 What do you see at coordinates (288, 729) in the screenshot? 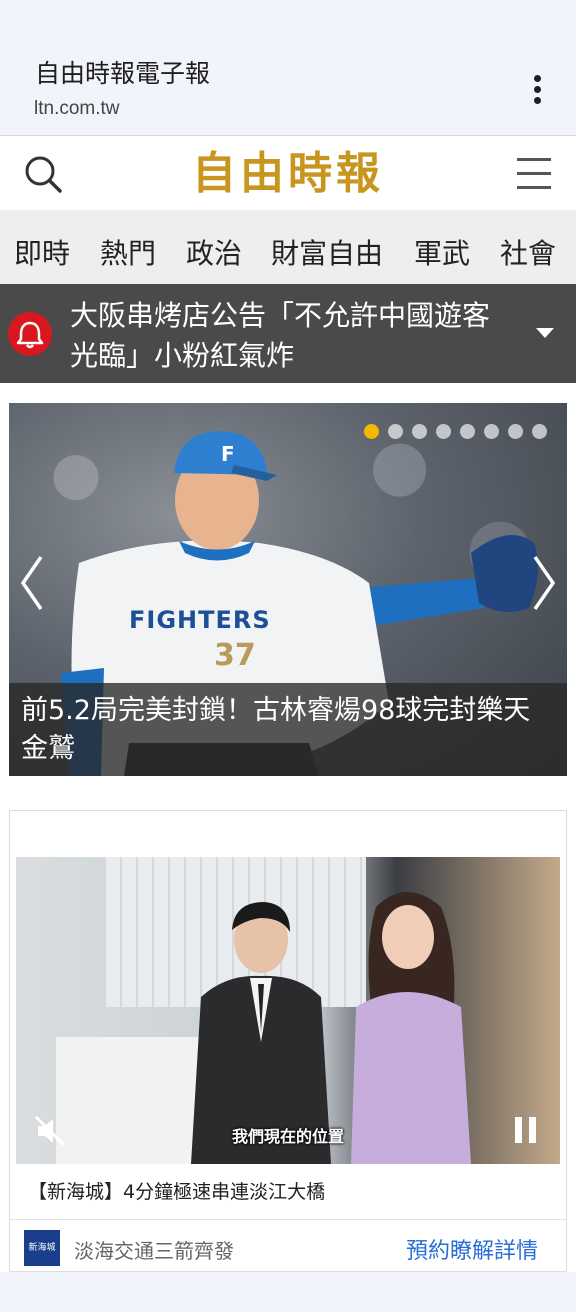
I see `carousel-caption: 前5.2局完美封鎖！古林睿煬98球完封樂天金鷲` at bounding box center [288, 729].